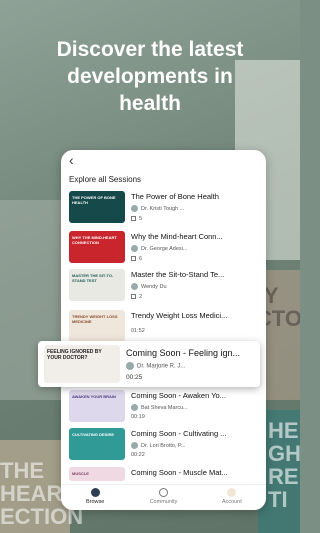 Image resolution: width=320 pixels, height=533 pixels. Describe the element at coordinates (95, 492) in the screenshot. I see `play-circle-icon` at that location.